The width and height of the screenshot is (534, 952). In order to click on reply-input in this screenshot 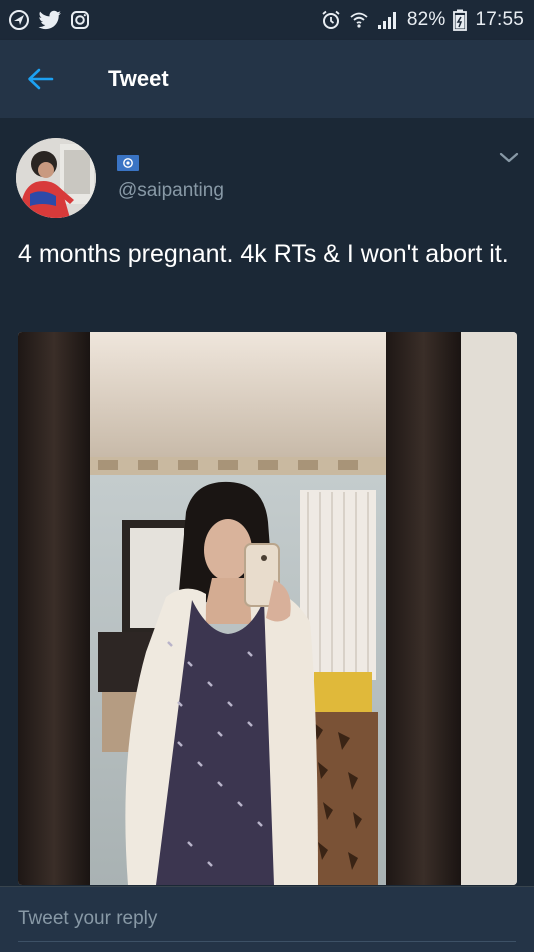, I will do `click(267, 919)`.